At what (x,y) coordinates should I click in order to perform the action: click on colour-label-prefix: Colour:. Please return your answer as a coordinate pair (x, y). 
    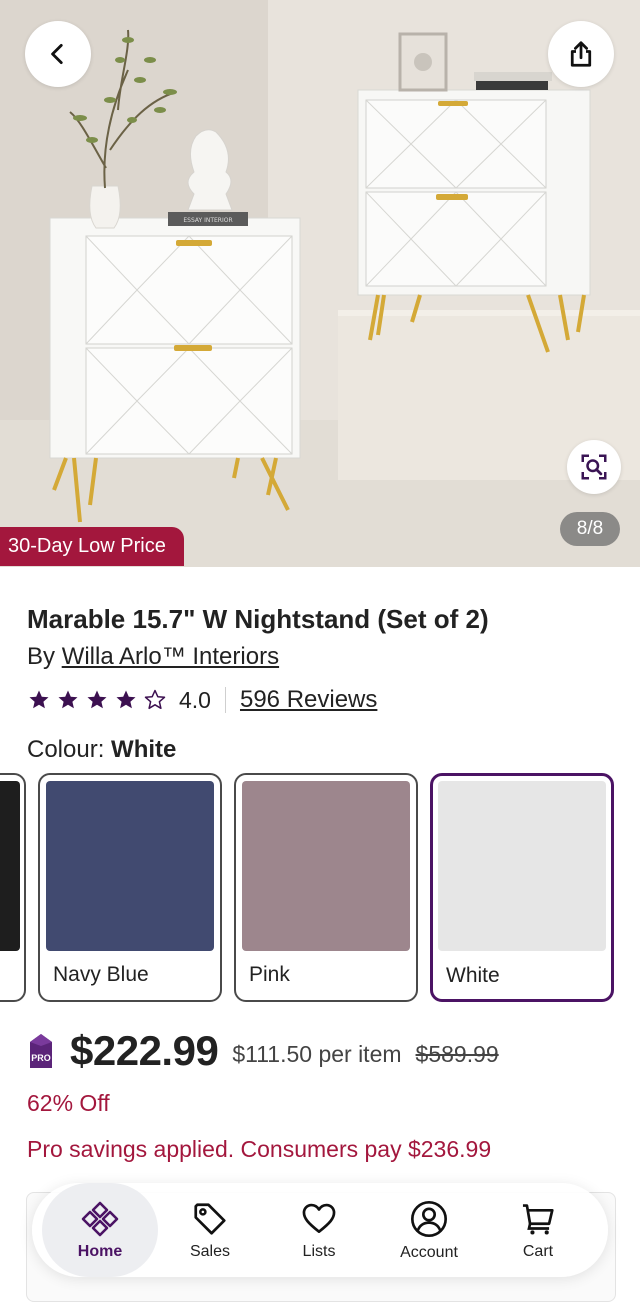
    Looking at the image, I should click on (66, 749).